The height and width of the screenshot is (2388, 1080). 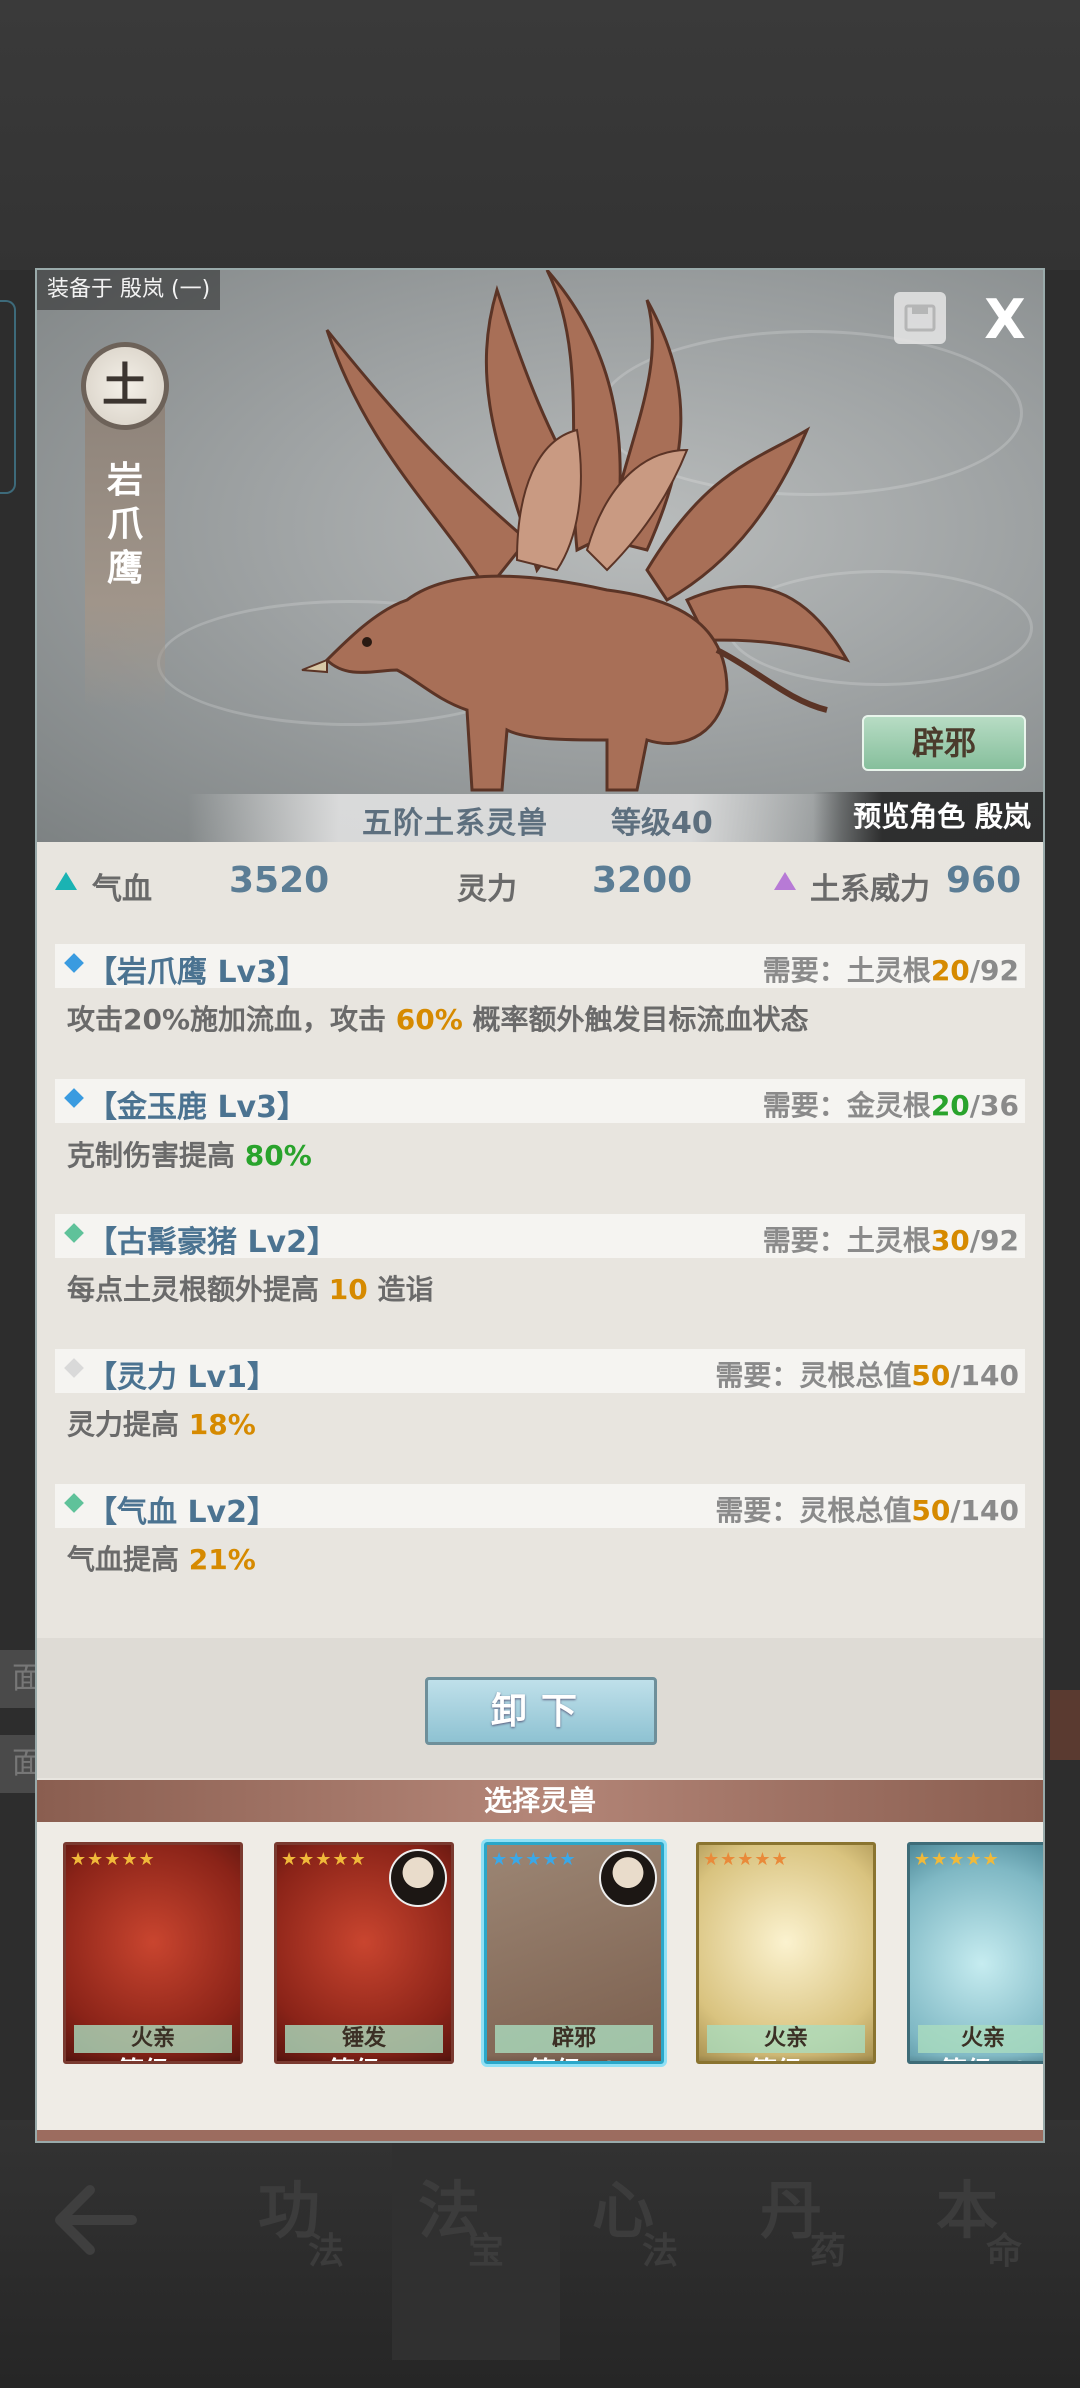 I want to click on save-icon, so click(x=920, y=318).